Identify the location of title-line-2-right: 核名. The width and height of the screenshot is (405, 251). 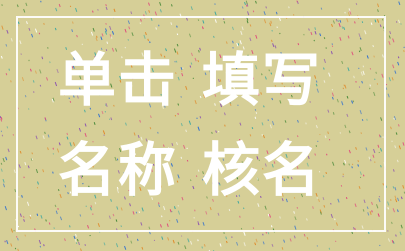
(262, 170).